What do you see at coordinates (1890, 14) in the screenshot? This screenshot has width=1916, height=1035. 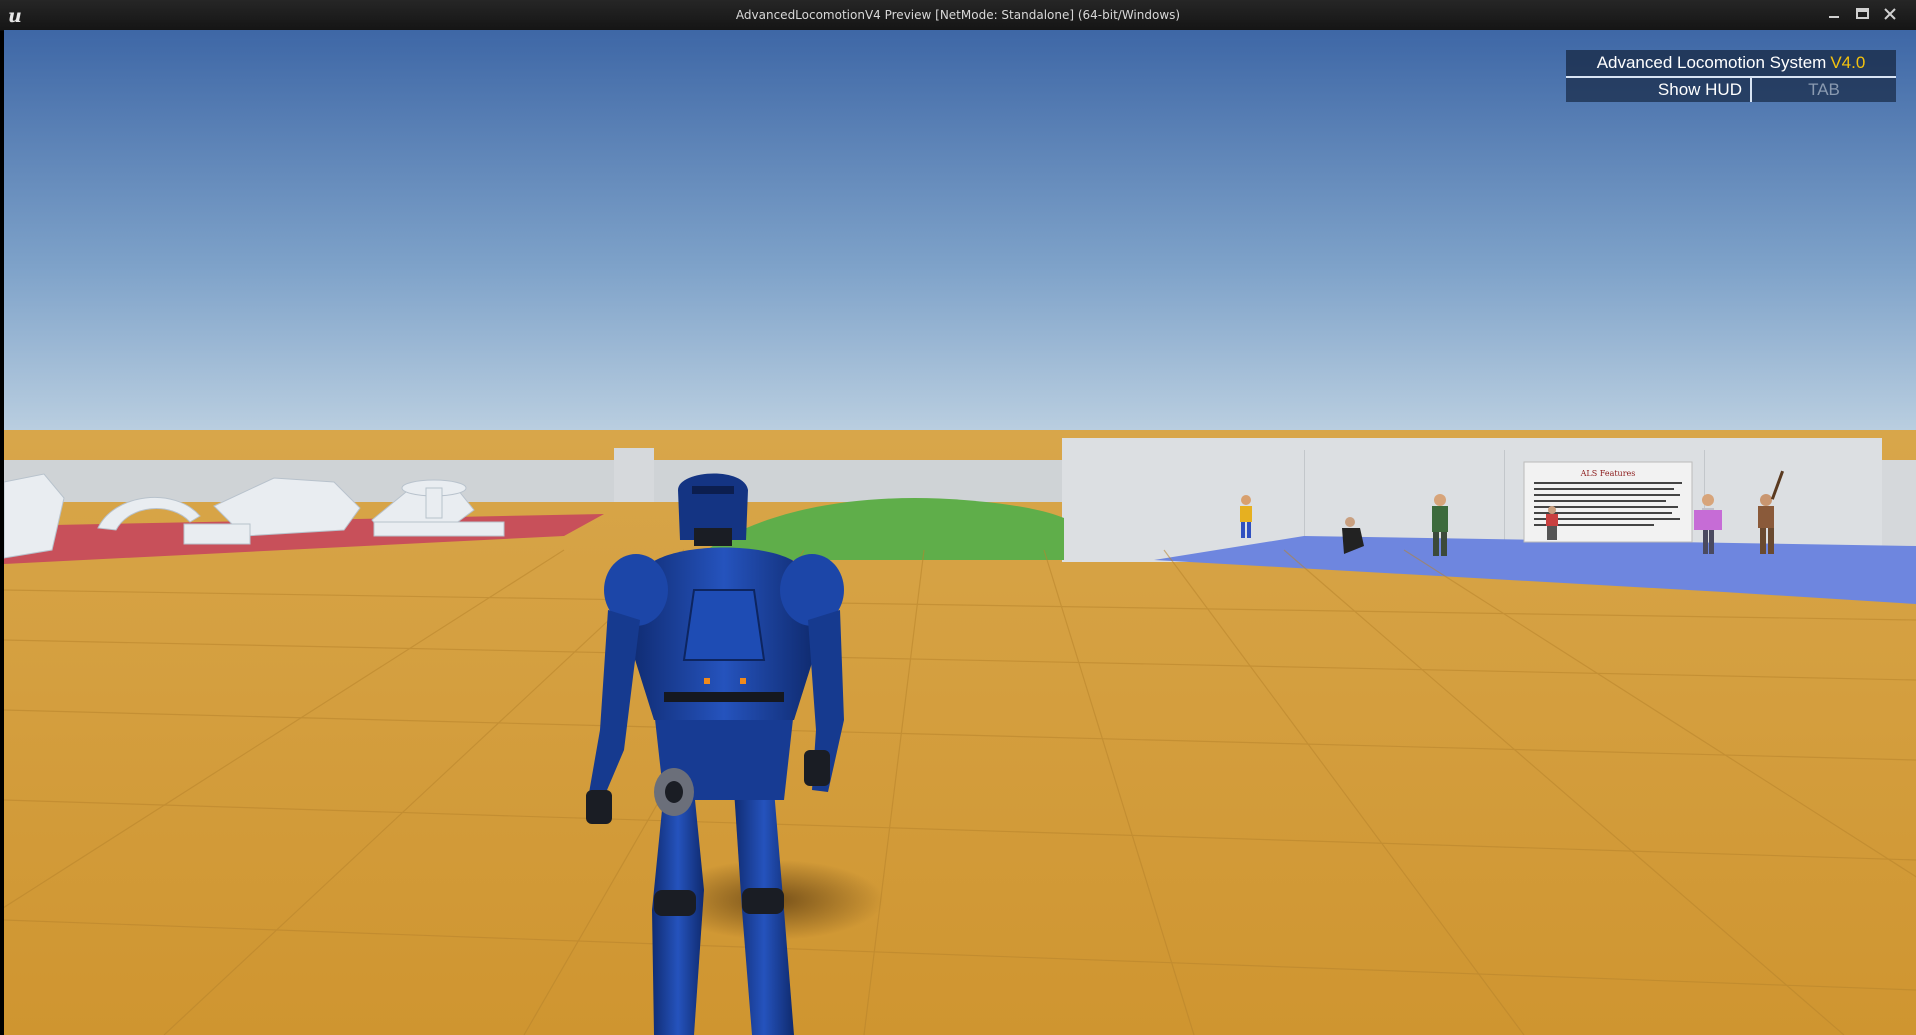 I see `close-icon` at bounding box center [1890, 14].